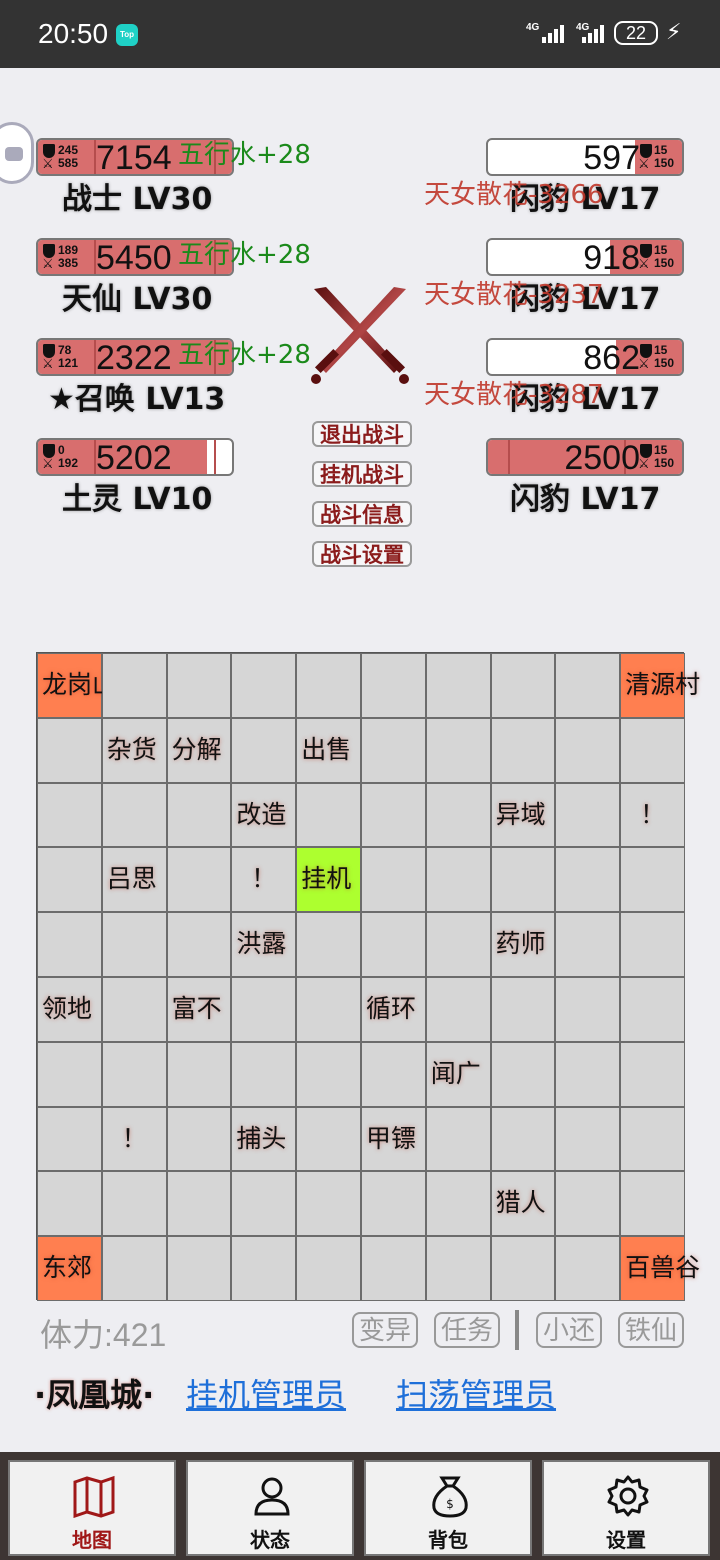 Image resolution: width=720 pixels, height=1560 pixels. What do you see at coordinates (626, 1508) in the screenshot?
I see `tab-settings: 设置` at bounding box center [626, 1508].